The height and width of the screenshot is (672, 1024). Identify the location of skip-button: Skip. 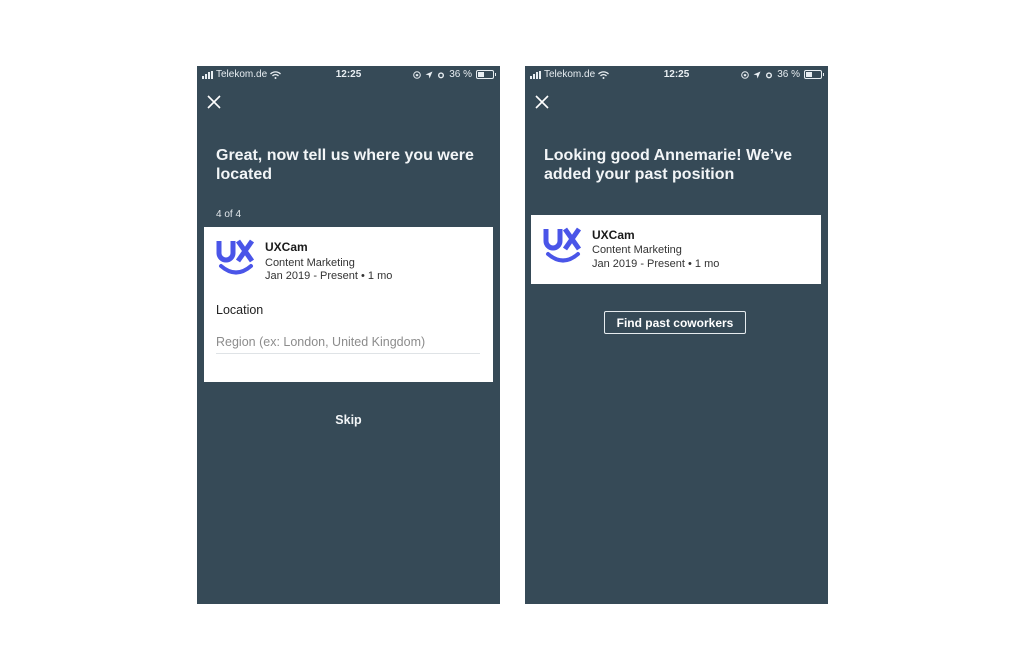
(348, 420).